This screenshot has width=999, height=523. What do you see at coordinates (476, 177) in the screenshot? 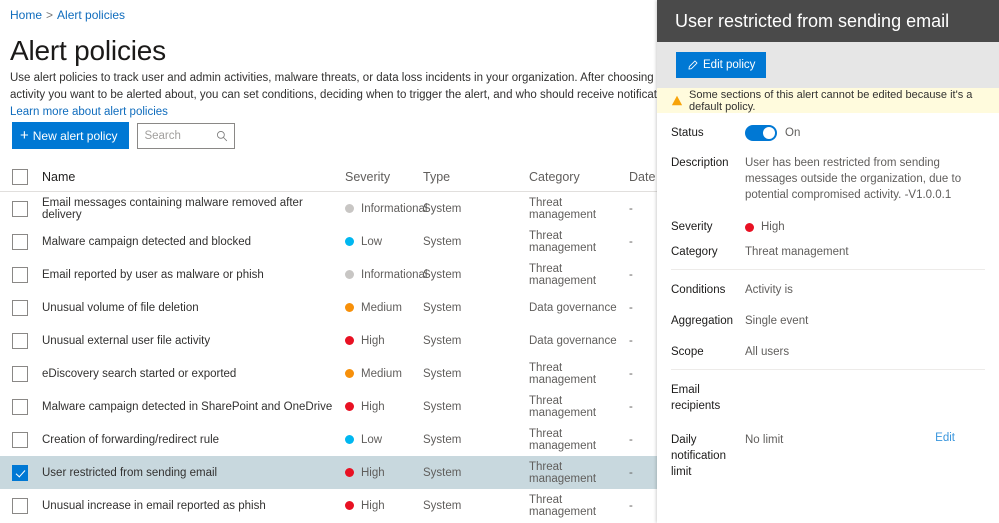
I see `column-header-type: Type` at bounding box center [476, 177].